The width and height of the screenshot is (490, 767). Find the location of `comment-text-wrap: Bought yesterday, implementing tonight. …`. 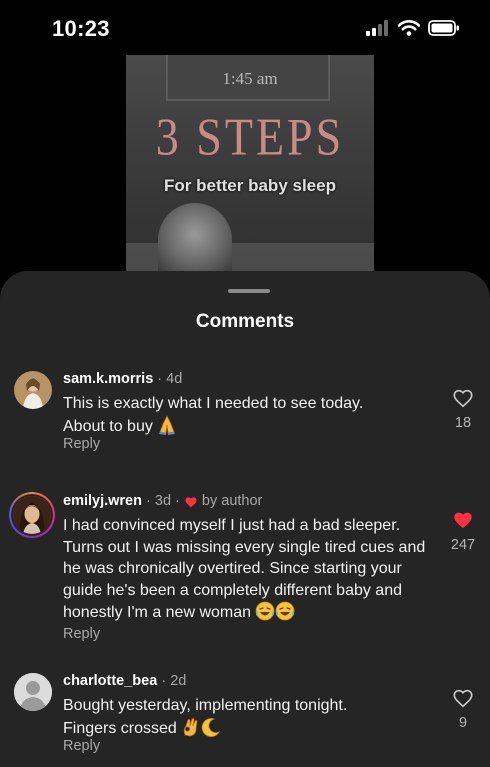

comment-text-wrap: Bought yesterday, implementing tonight. … is located at coordinates (223, 719).